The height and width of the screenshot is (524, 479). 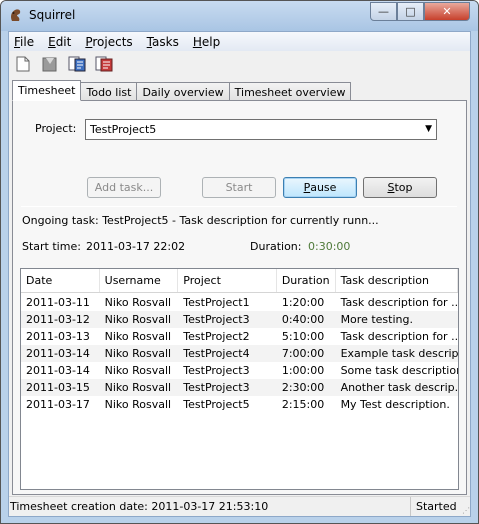 What do you see at coordinates (16, 15) in the screenshot?
I see `squirrel-icon` at bounding box center [16, 15].